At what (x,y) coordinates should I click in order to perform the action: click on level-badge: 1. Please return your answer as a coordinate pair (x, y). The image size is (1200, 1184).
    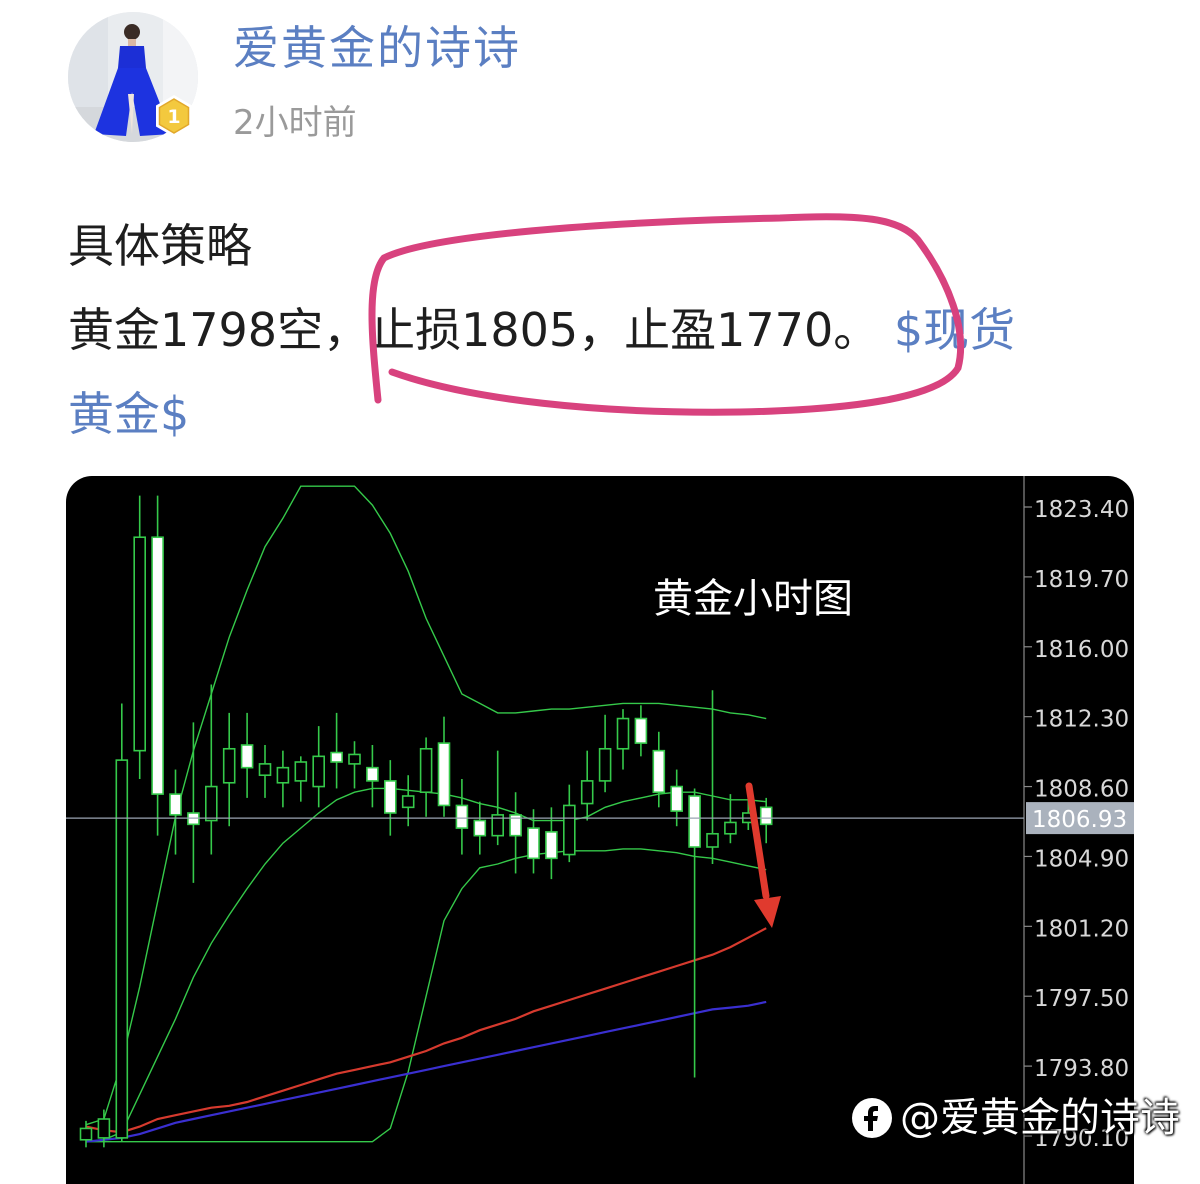
    Looking at the image, I should click on (174, 116).